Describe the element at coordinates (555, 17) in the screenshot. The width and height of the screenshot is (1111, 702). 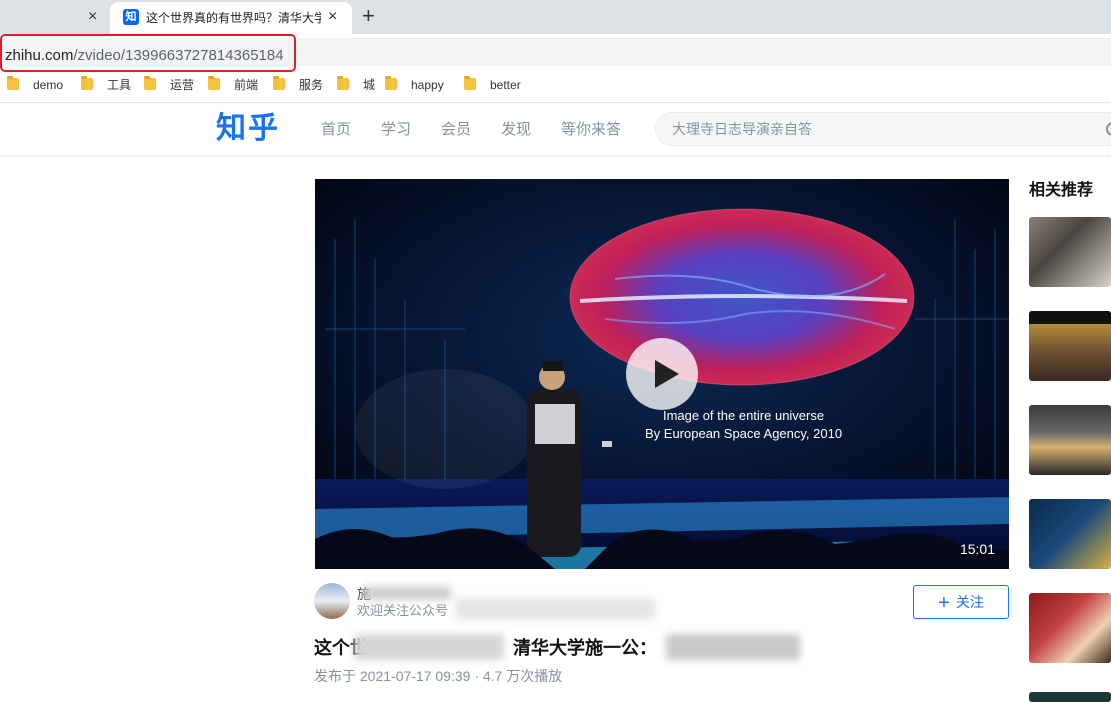
I see `tab-strip: × 知 这个世界真的有世界吗？清华大学 × +` at that location.